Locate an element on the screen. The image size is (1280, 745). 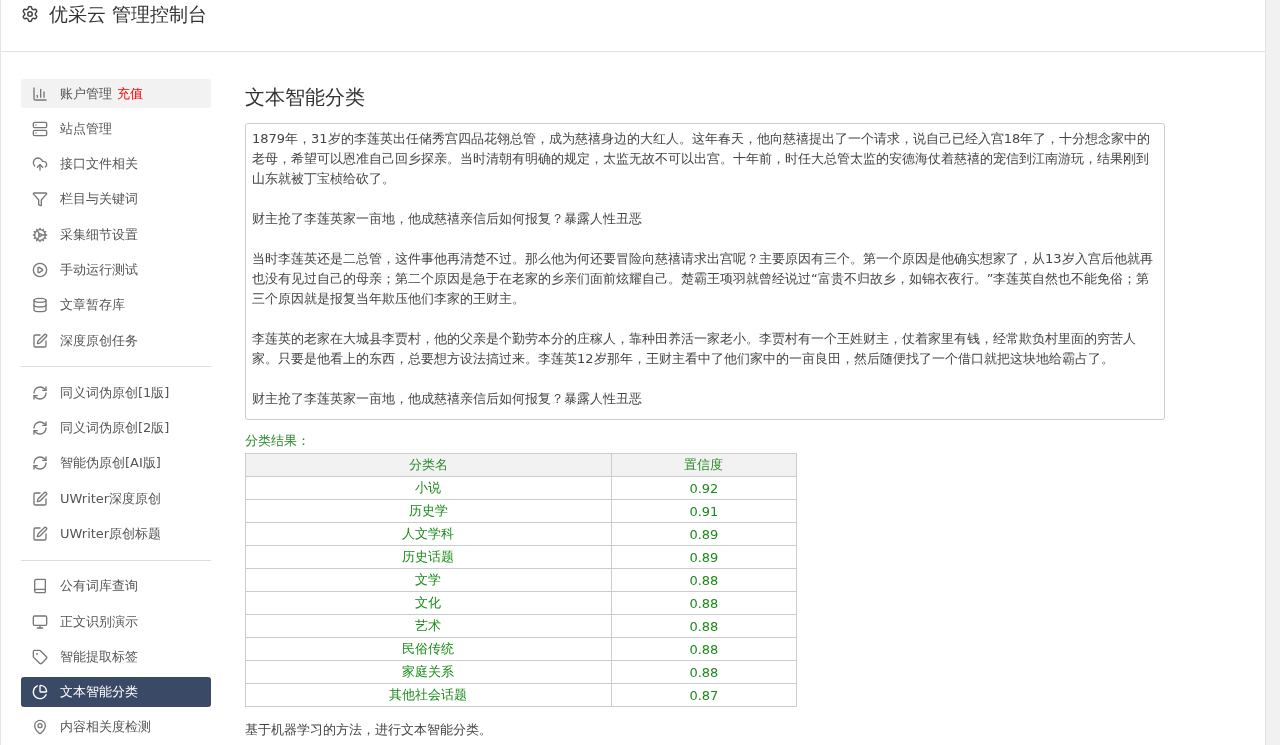
bar-chart-icon is located at coordinates (40, 93).